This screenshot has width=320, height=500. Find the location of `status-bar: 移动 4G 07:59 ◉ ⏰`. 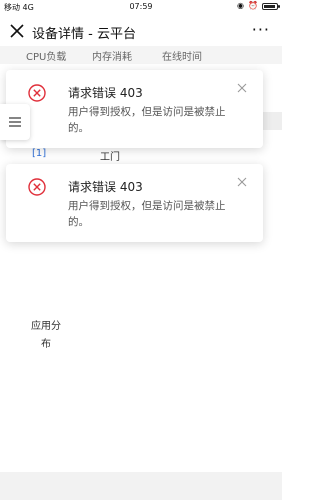

status-bar: 移动 4G 07:59 ◉ ⏰ is located at coordinates (141, 7).